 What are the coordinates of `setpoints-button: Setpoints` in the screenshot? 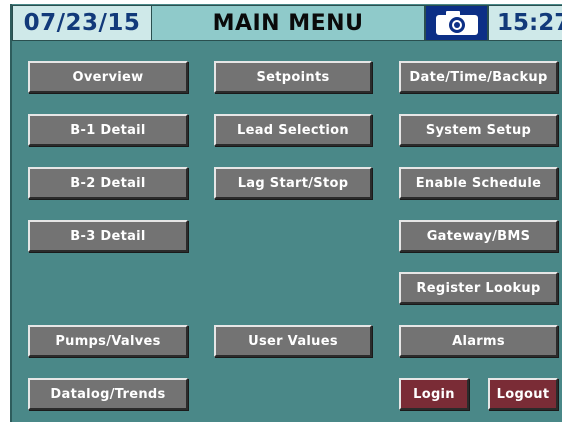 It's located at (293, 77).